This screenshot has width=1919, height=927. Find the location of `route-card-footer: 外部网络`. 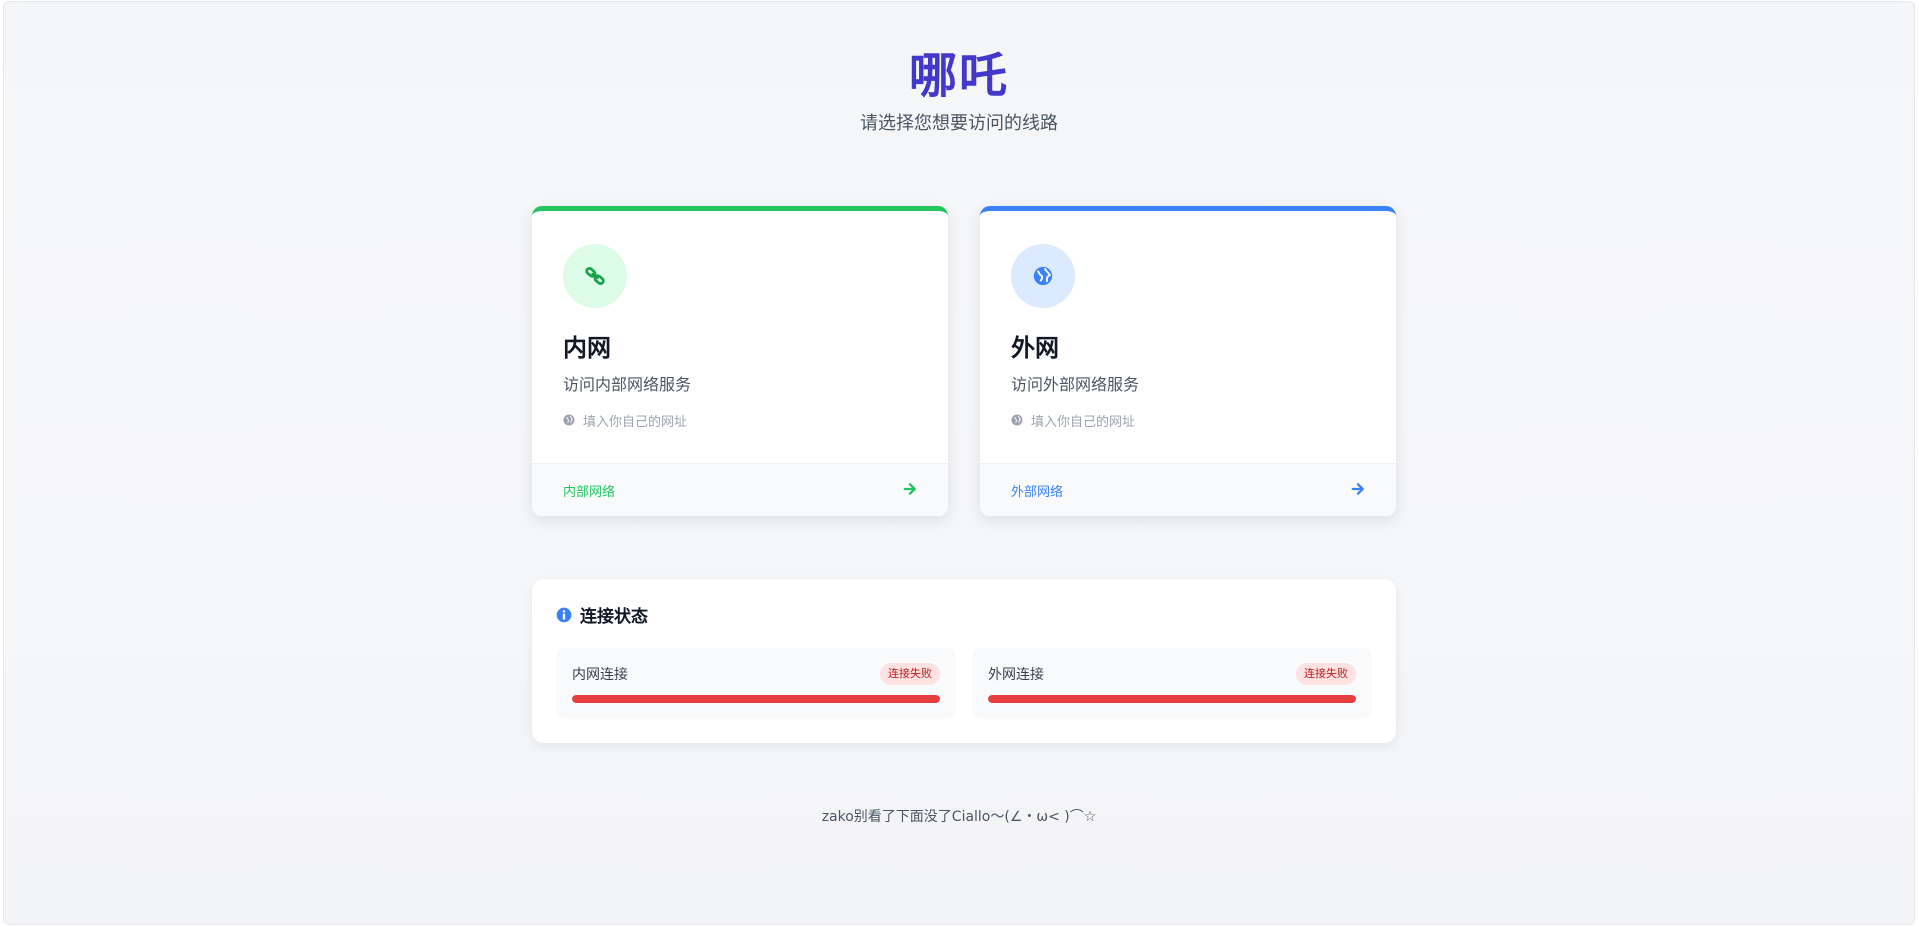

route-card-footer: 外部网络 is located at coordinates (1188, 489).